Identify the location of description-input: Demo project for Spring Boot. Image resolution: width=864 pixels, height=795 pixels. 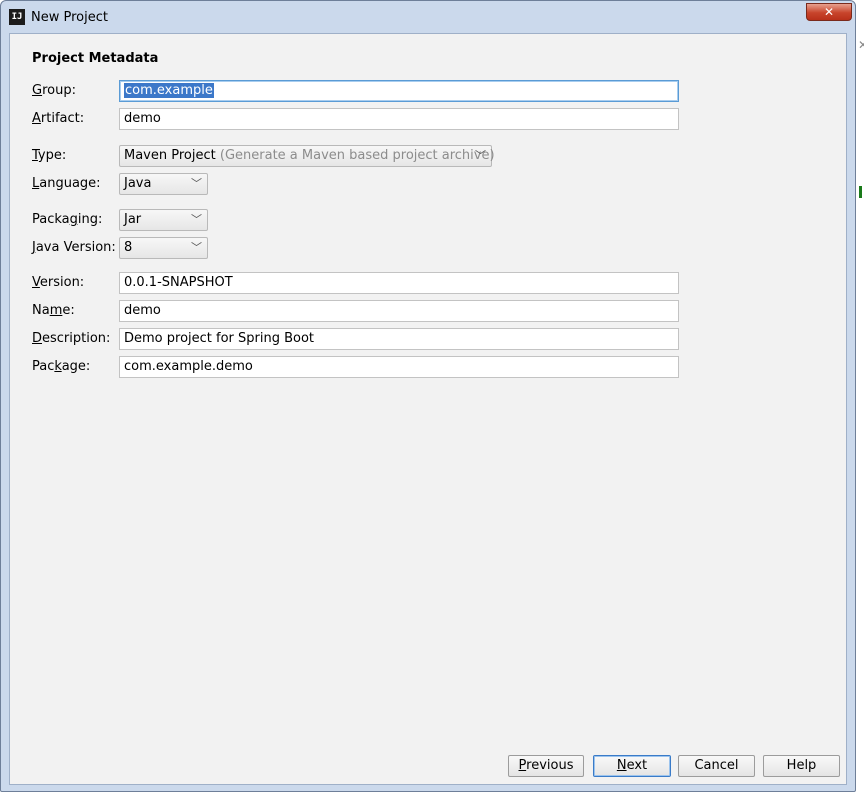
(399, 339).